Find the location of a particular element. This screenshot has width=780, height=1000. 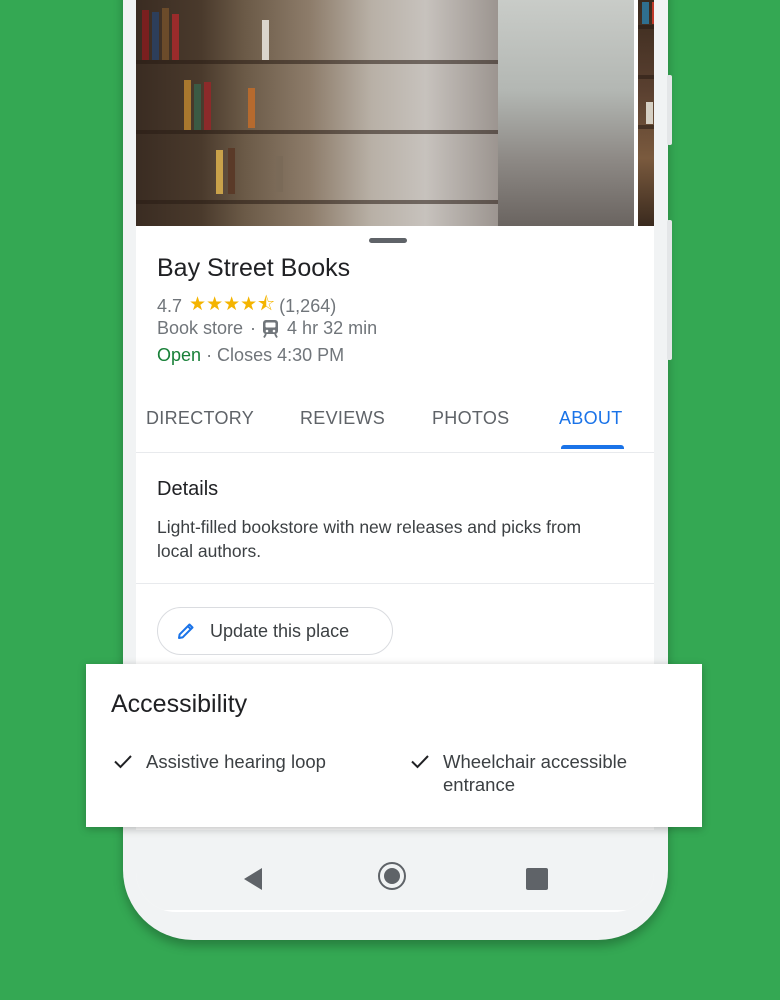

update-place-label: Update this place is located at coordinates (280, 630).